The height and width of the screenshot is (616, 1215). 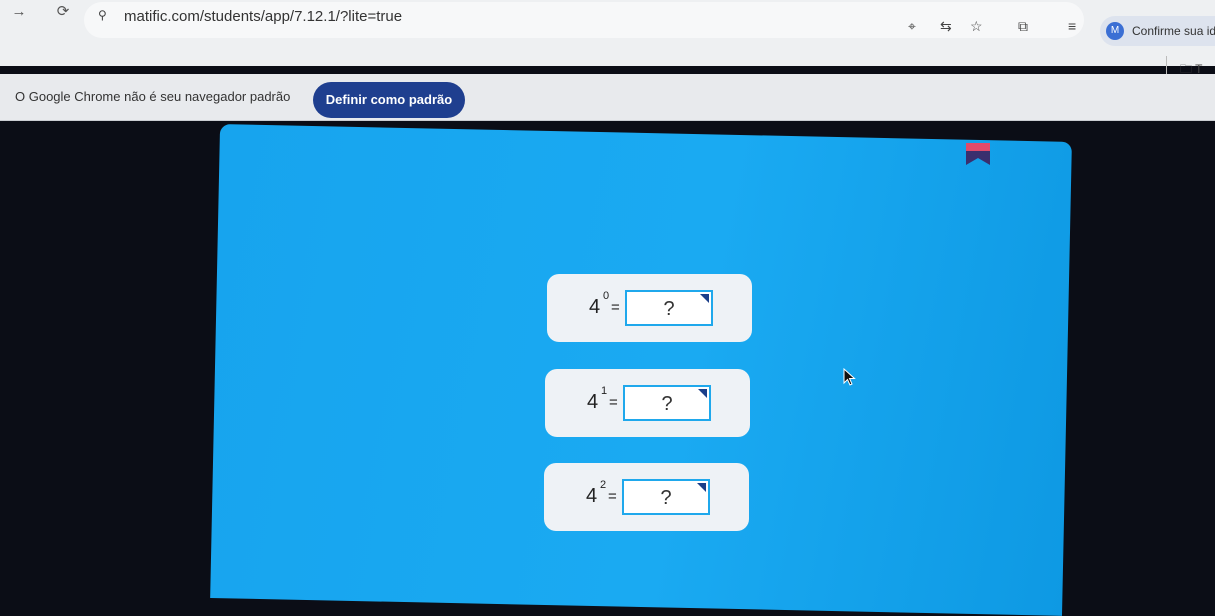 I want to click on equation-exponent: 1, so click(x=604, y=391).